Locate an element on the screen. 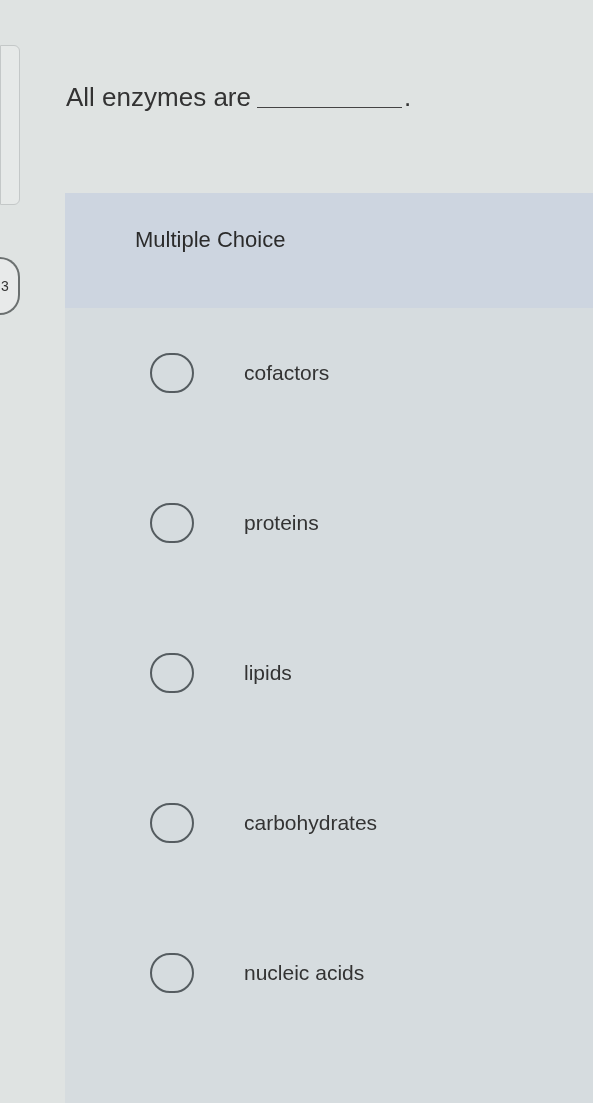 This screenshot has width=593, height=1103. question-text: All enzymes are is located at coordinates (158, 97).